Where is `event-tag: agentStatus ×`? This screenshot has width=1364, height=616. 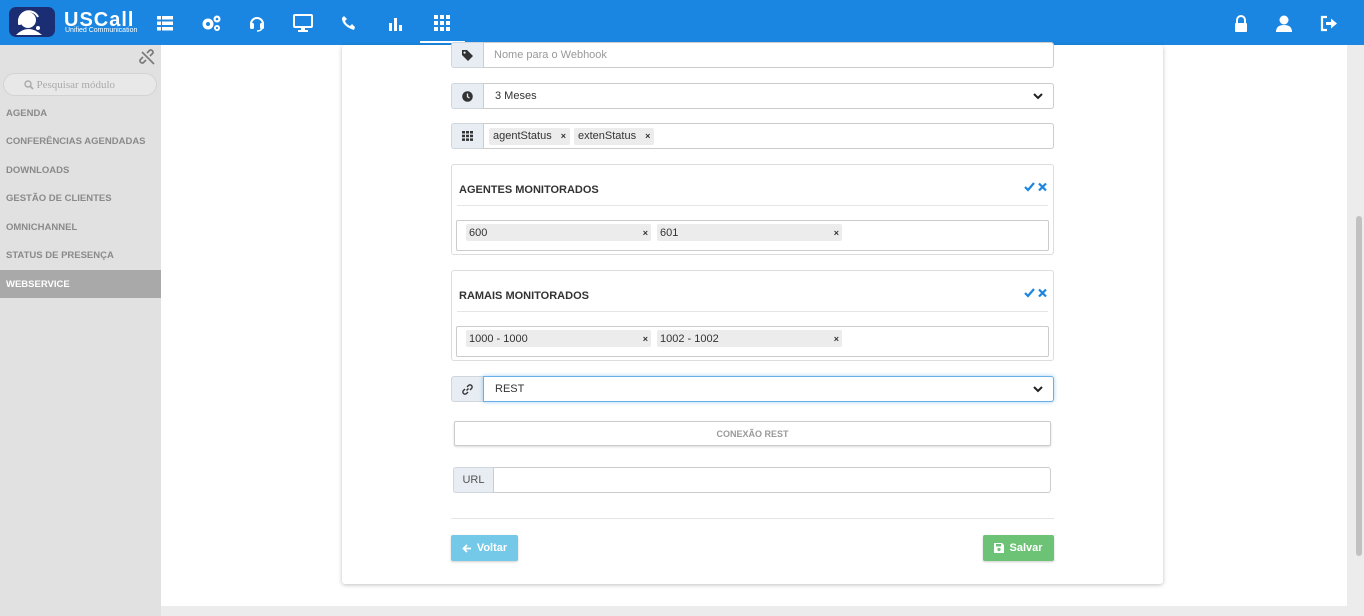
event-tag: agentStatus × is located at coordinates (529, 136).